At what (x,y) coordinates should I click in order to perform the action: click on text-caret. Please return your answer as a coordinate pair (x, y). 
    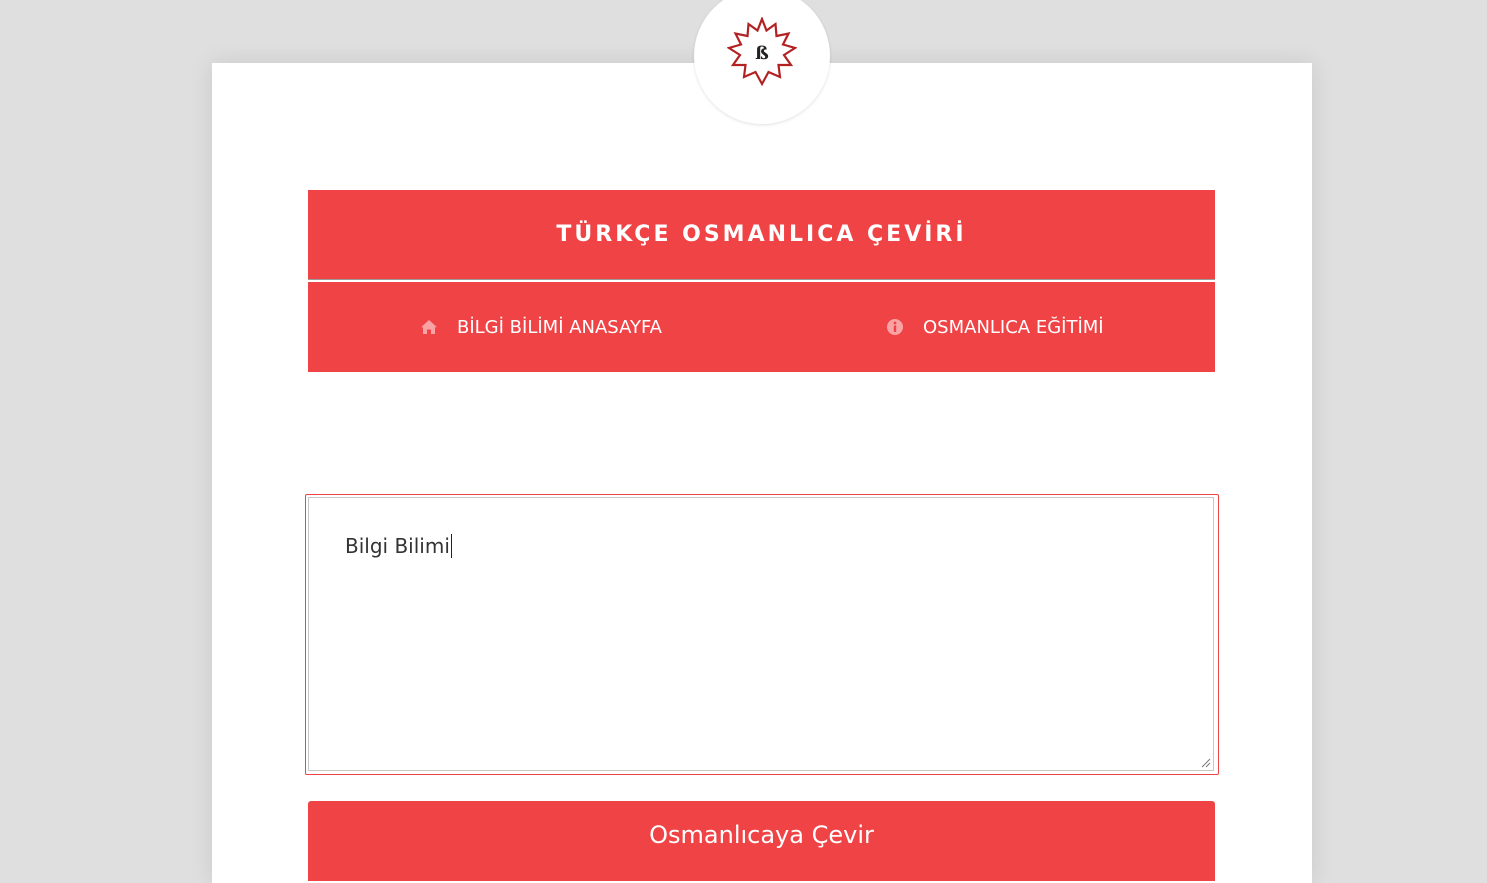
    Looking at the image, I should click on (451, 546).